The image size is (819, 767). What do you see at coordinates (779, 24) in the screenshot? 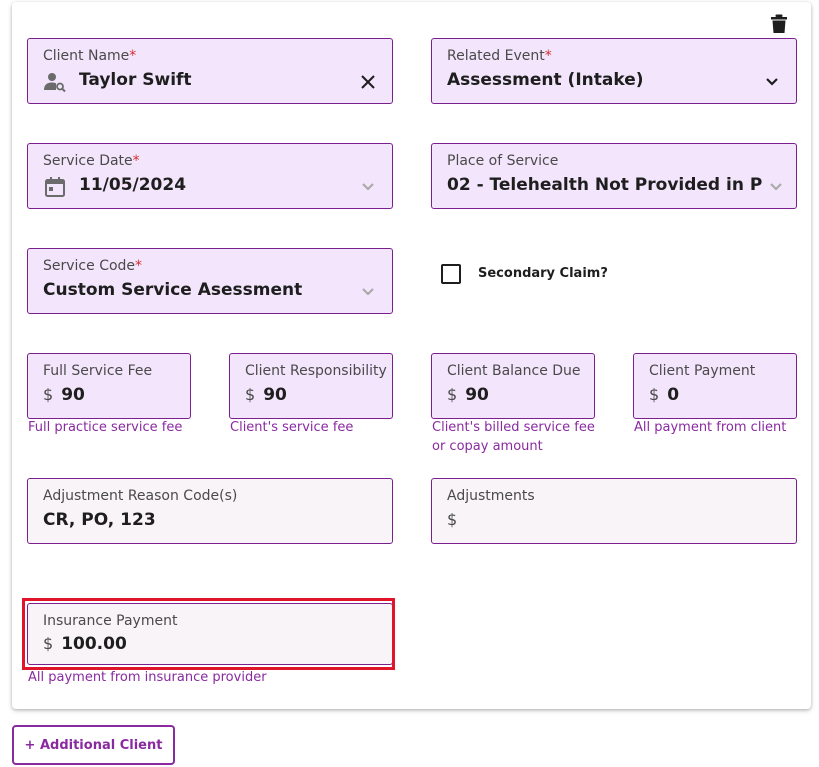
I see `trash-icon` at bounding box center [779, 24].